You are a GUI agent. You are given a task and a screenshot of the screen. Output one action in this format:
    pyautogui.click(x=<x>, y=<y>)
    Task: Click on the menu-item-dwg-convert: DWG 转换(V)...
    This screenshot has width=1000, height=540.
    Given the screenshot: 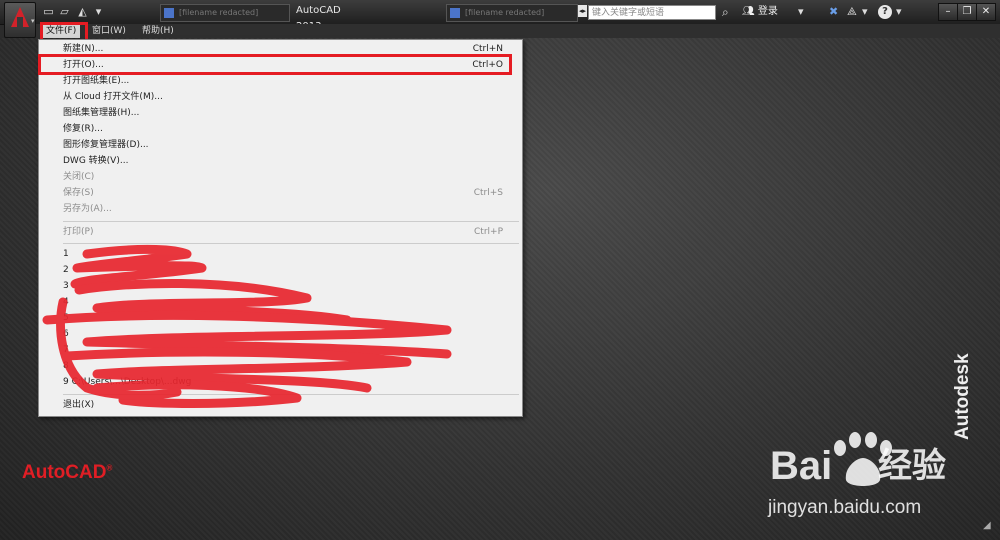 What is the action you would take?
    pyautogui.click(x=283, y=161)
    